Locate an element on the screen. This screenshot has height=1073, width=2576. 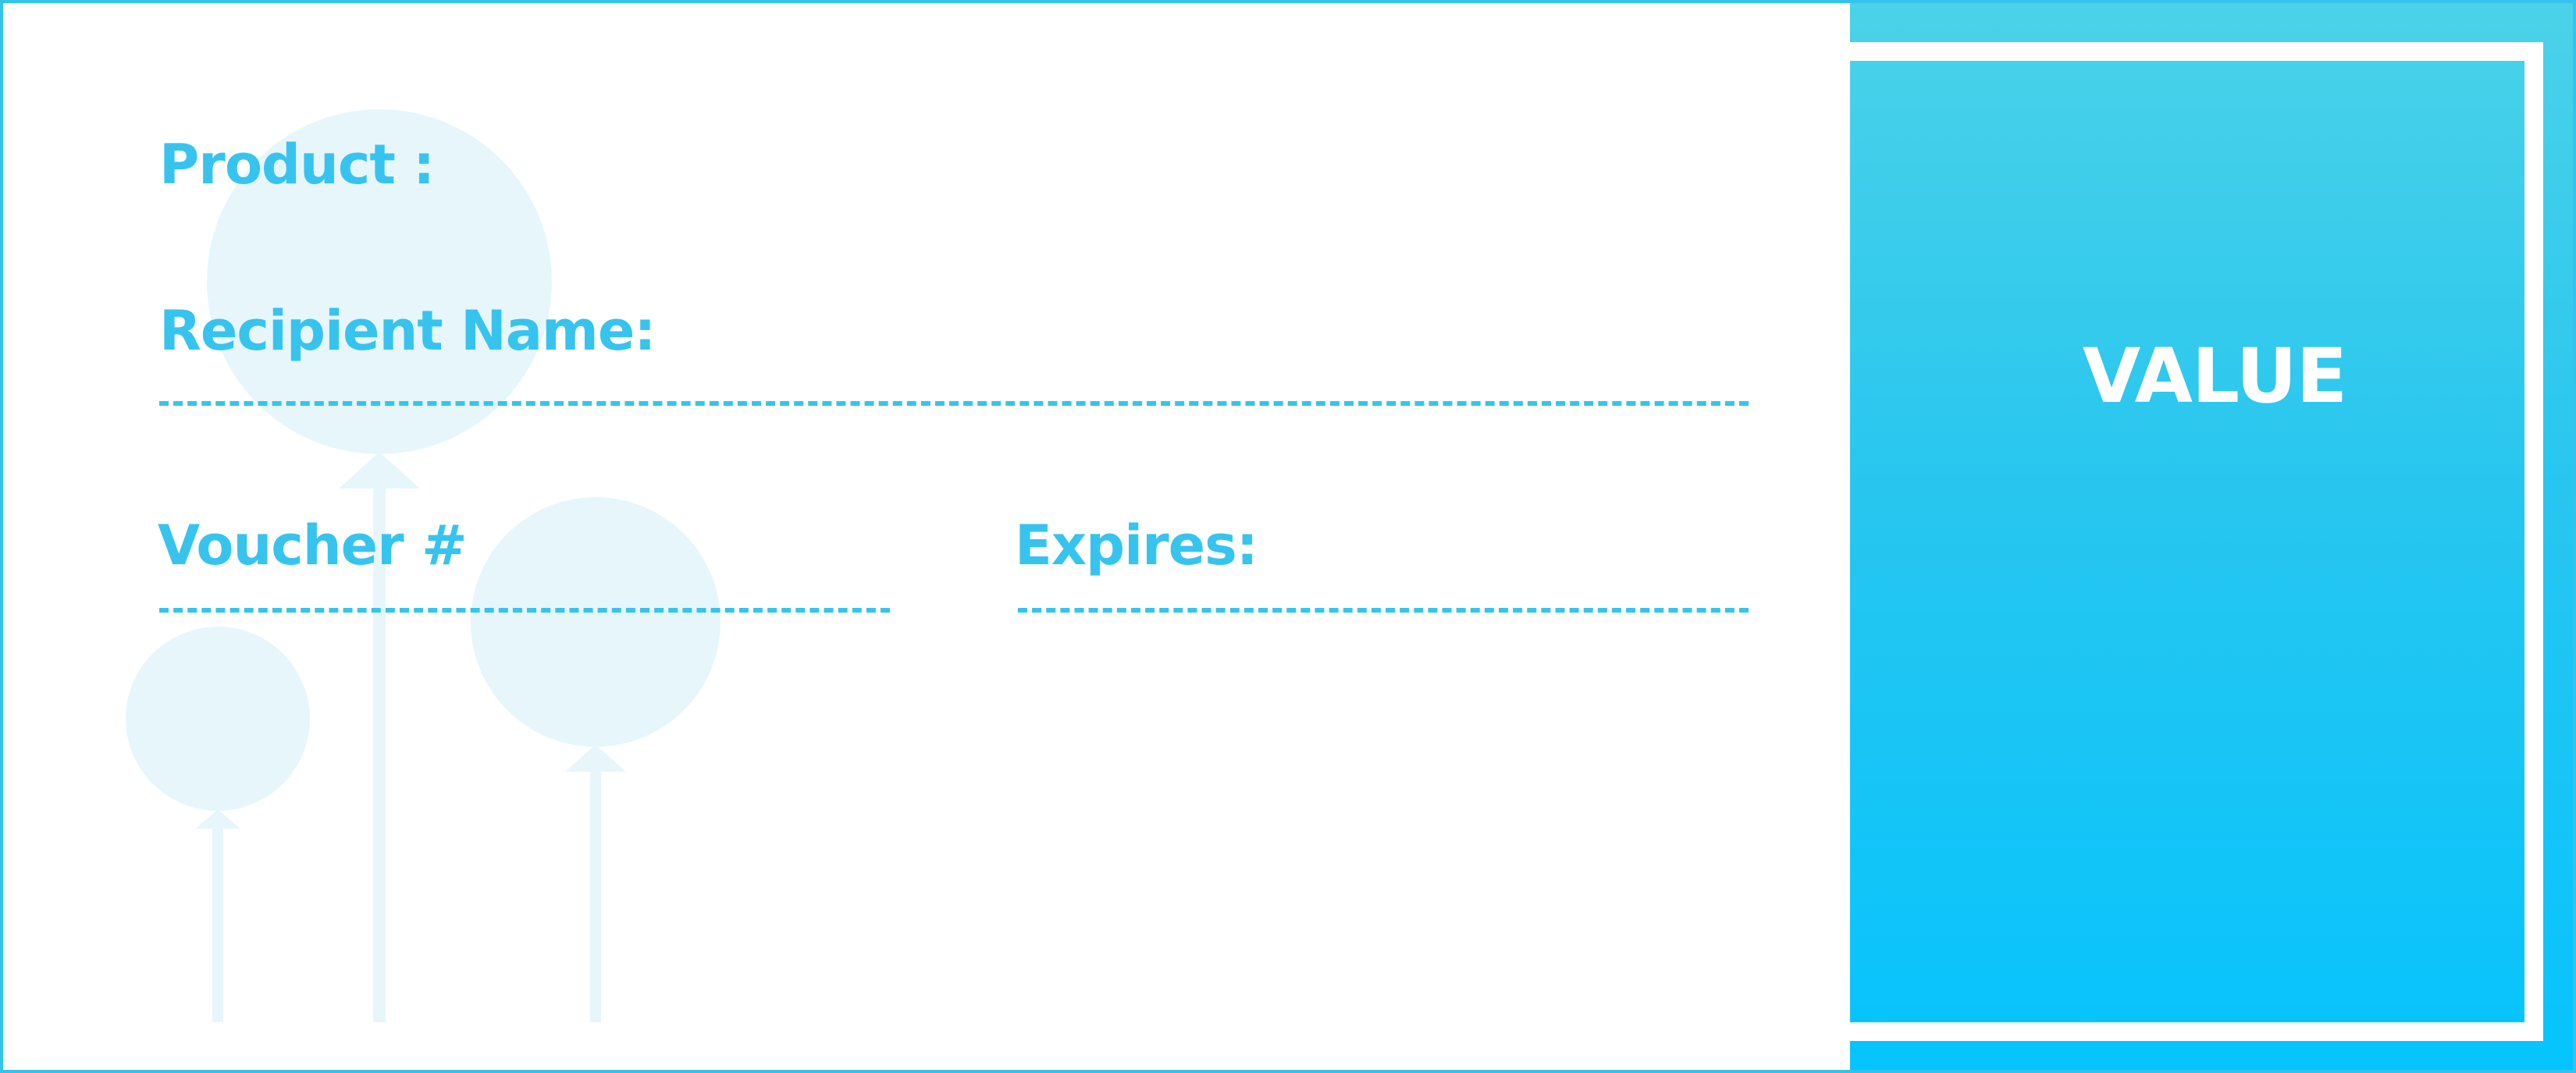
recipient-name-line is located at coordinates (954, 403).